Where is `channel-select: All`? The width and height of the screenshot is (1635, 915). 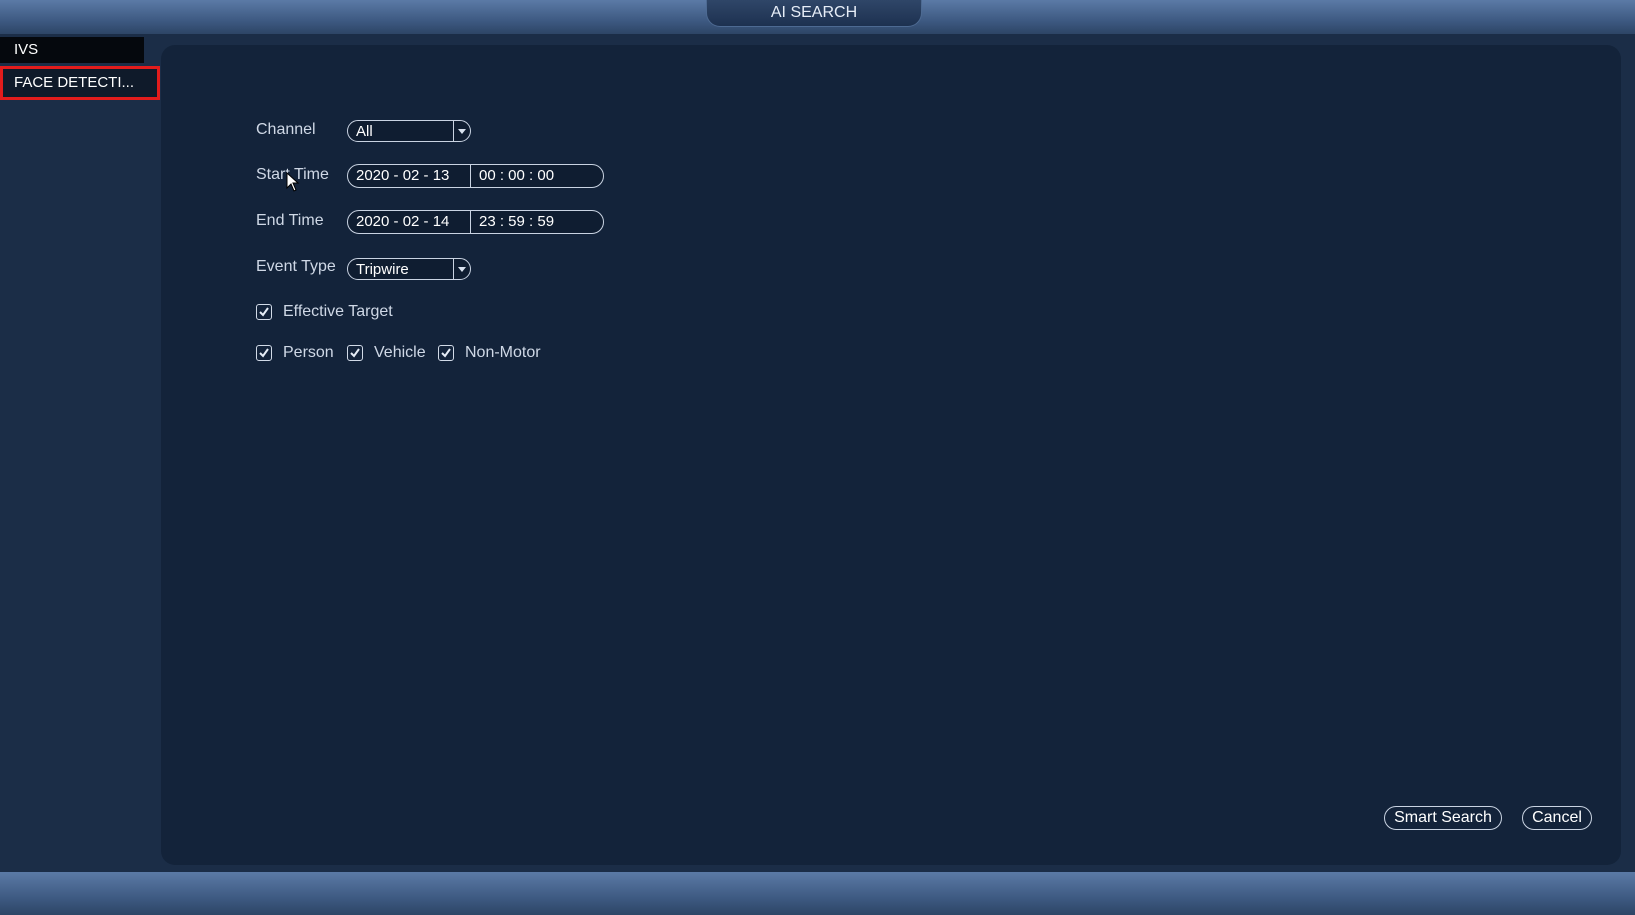 channel-select: All is located at coordinates (409, 131).